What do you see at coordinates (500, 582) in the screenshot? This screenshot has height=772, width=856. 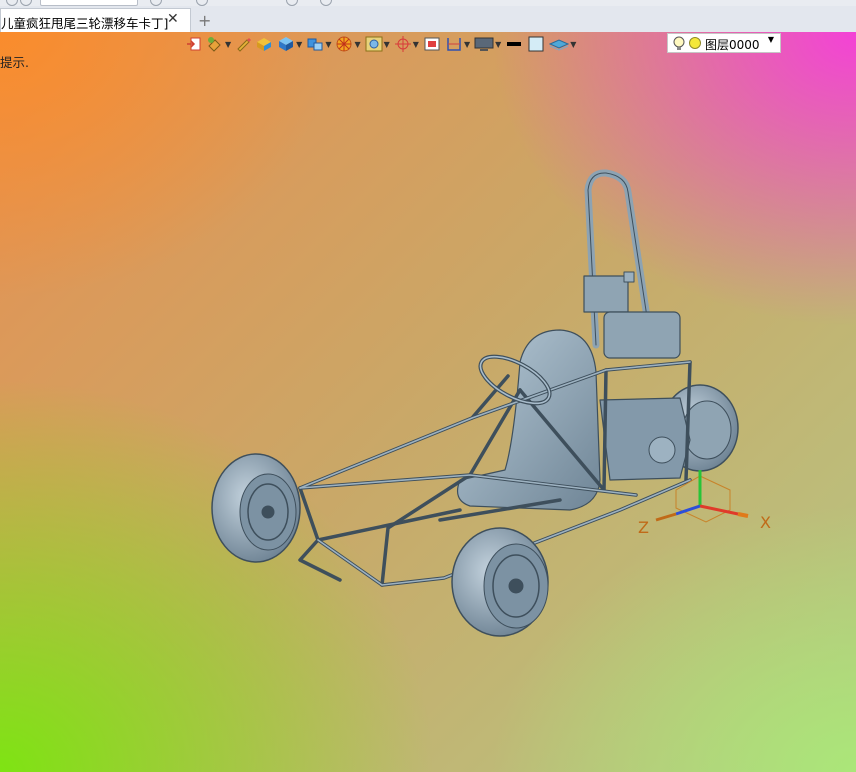 I see `front-right-wheel` at bounding box center [500, 582].